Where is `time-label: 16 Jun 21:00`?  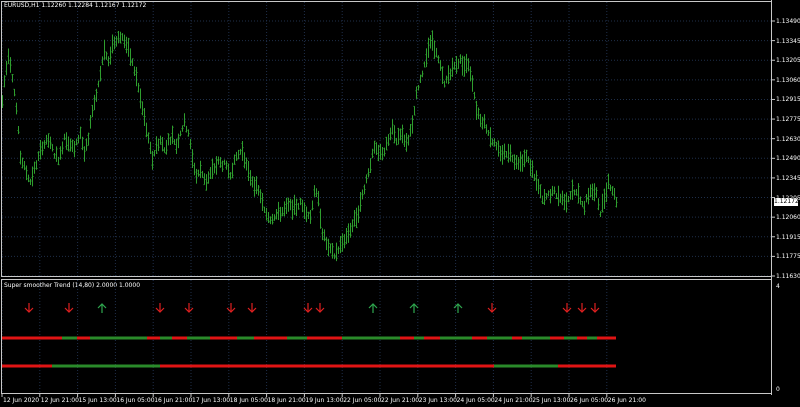 time-label: 16 Jun 21:00 is located at coordinates (173, 400).